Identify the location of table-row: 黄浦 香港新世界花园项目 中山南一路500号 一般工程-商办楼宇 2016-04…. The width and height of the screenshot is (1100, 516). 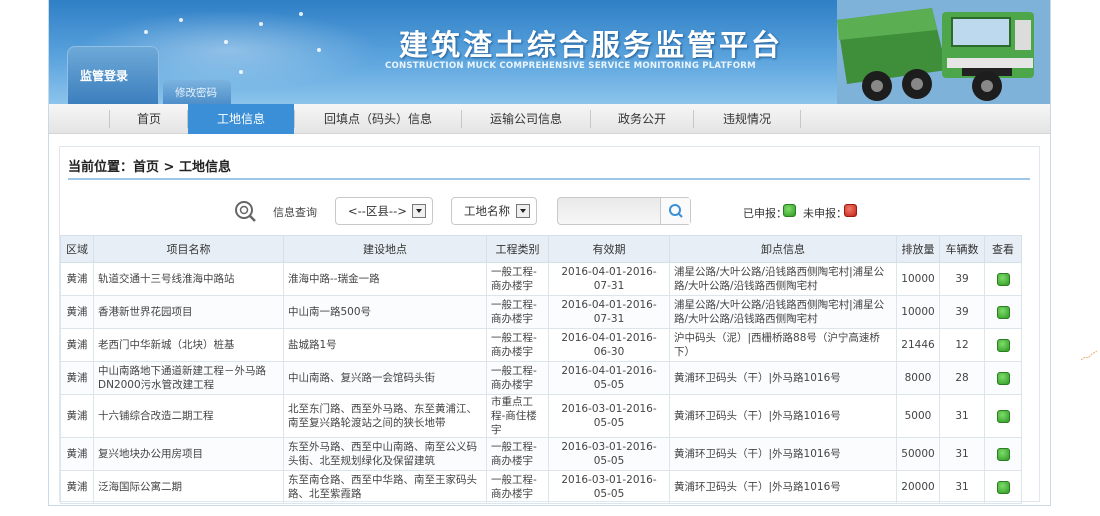
(541, 312).